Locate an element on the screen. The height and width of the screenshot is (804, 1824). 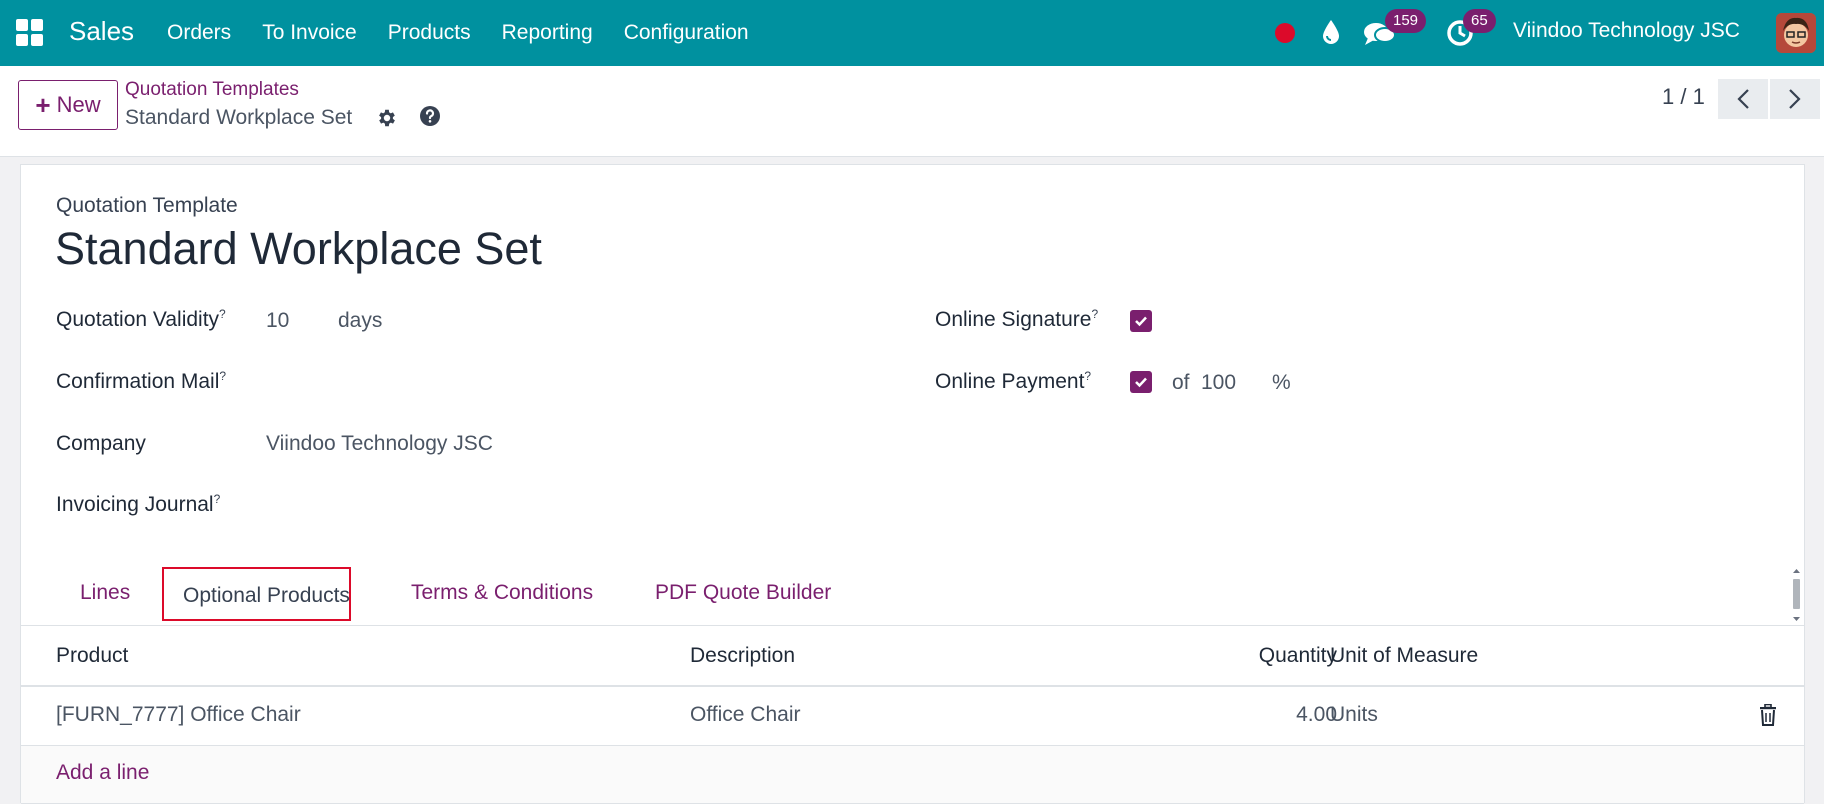
new-button-label: New is located at coordinates (78, 104).